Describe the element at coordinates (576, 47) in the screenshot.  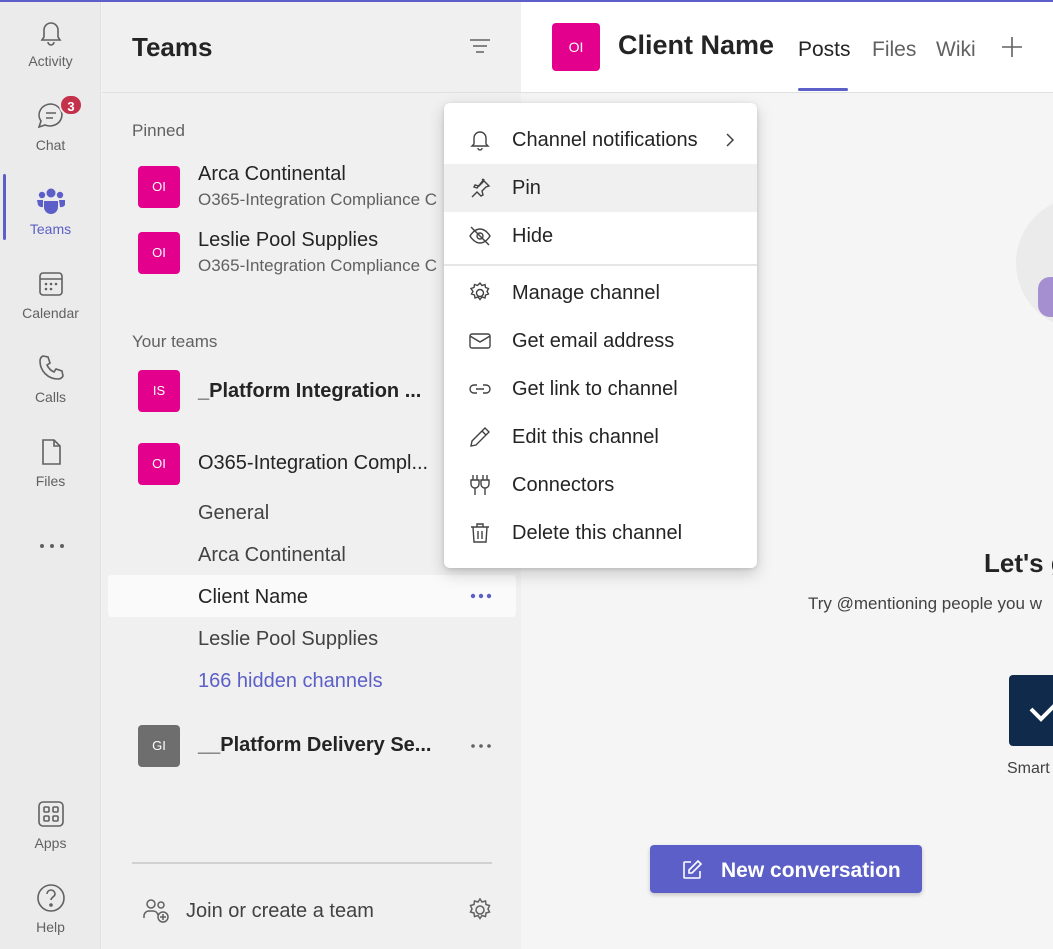
I see `channel-avatar: OI` at that location.